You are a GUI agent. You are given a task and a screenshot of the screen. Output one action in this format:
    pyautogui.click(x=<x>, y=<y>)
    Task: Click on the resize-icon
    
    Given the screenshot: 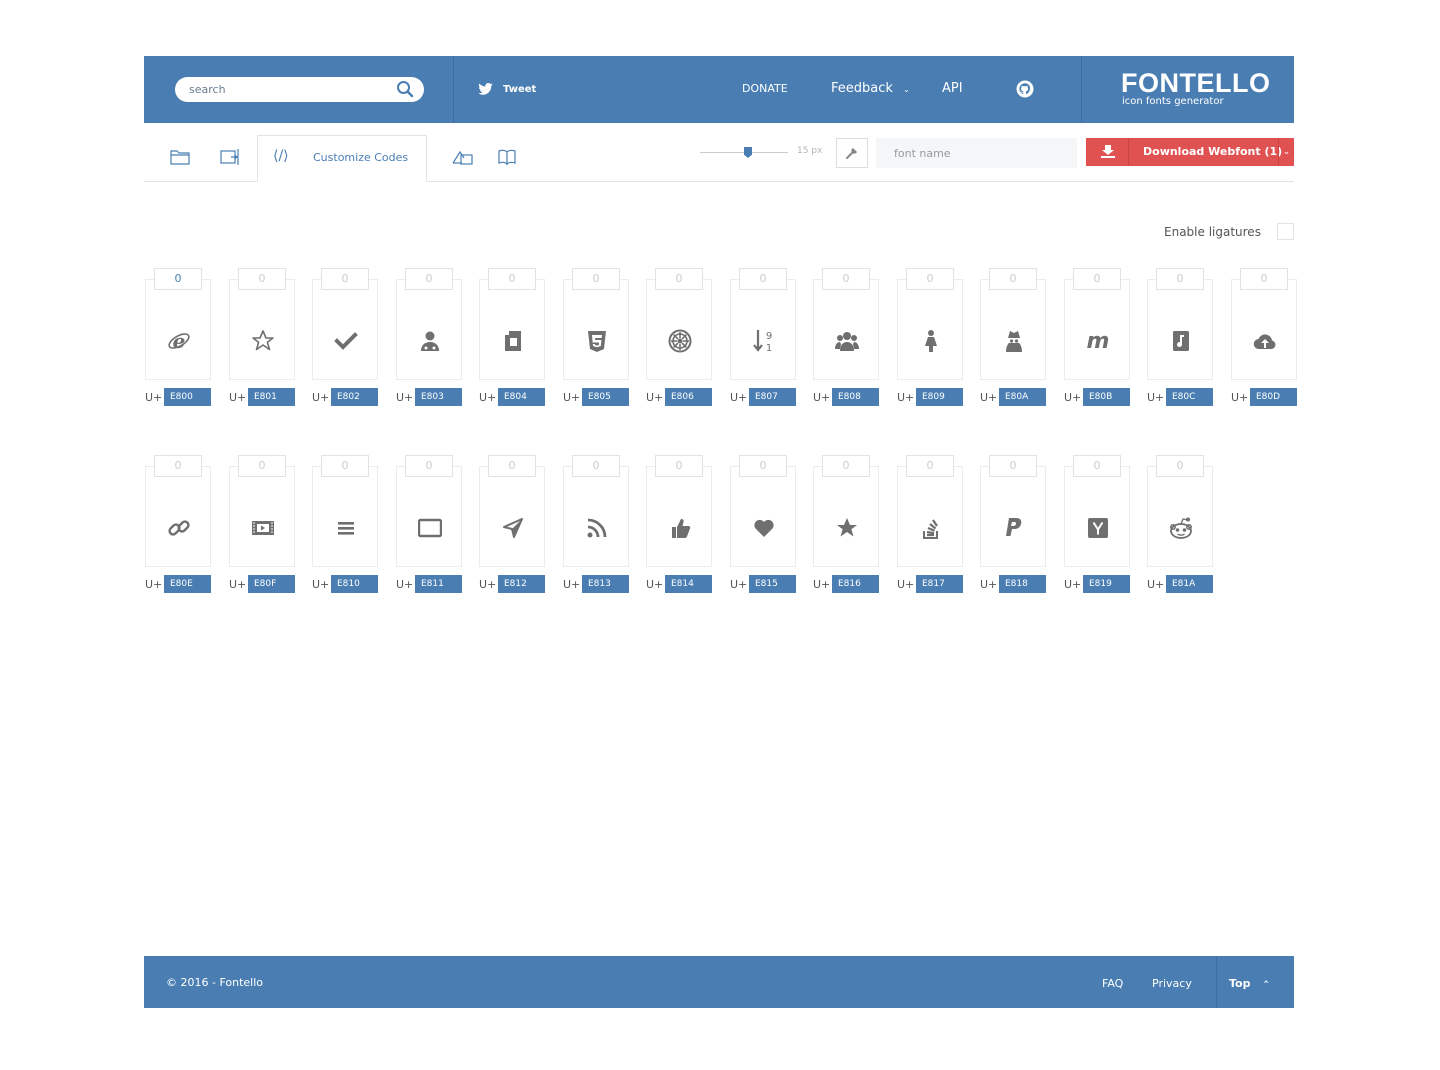 What is the action you would take?
    pyautogui.click(x=230, y=157)
    